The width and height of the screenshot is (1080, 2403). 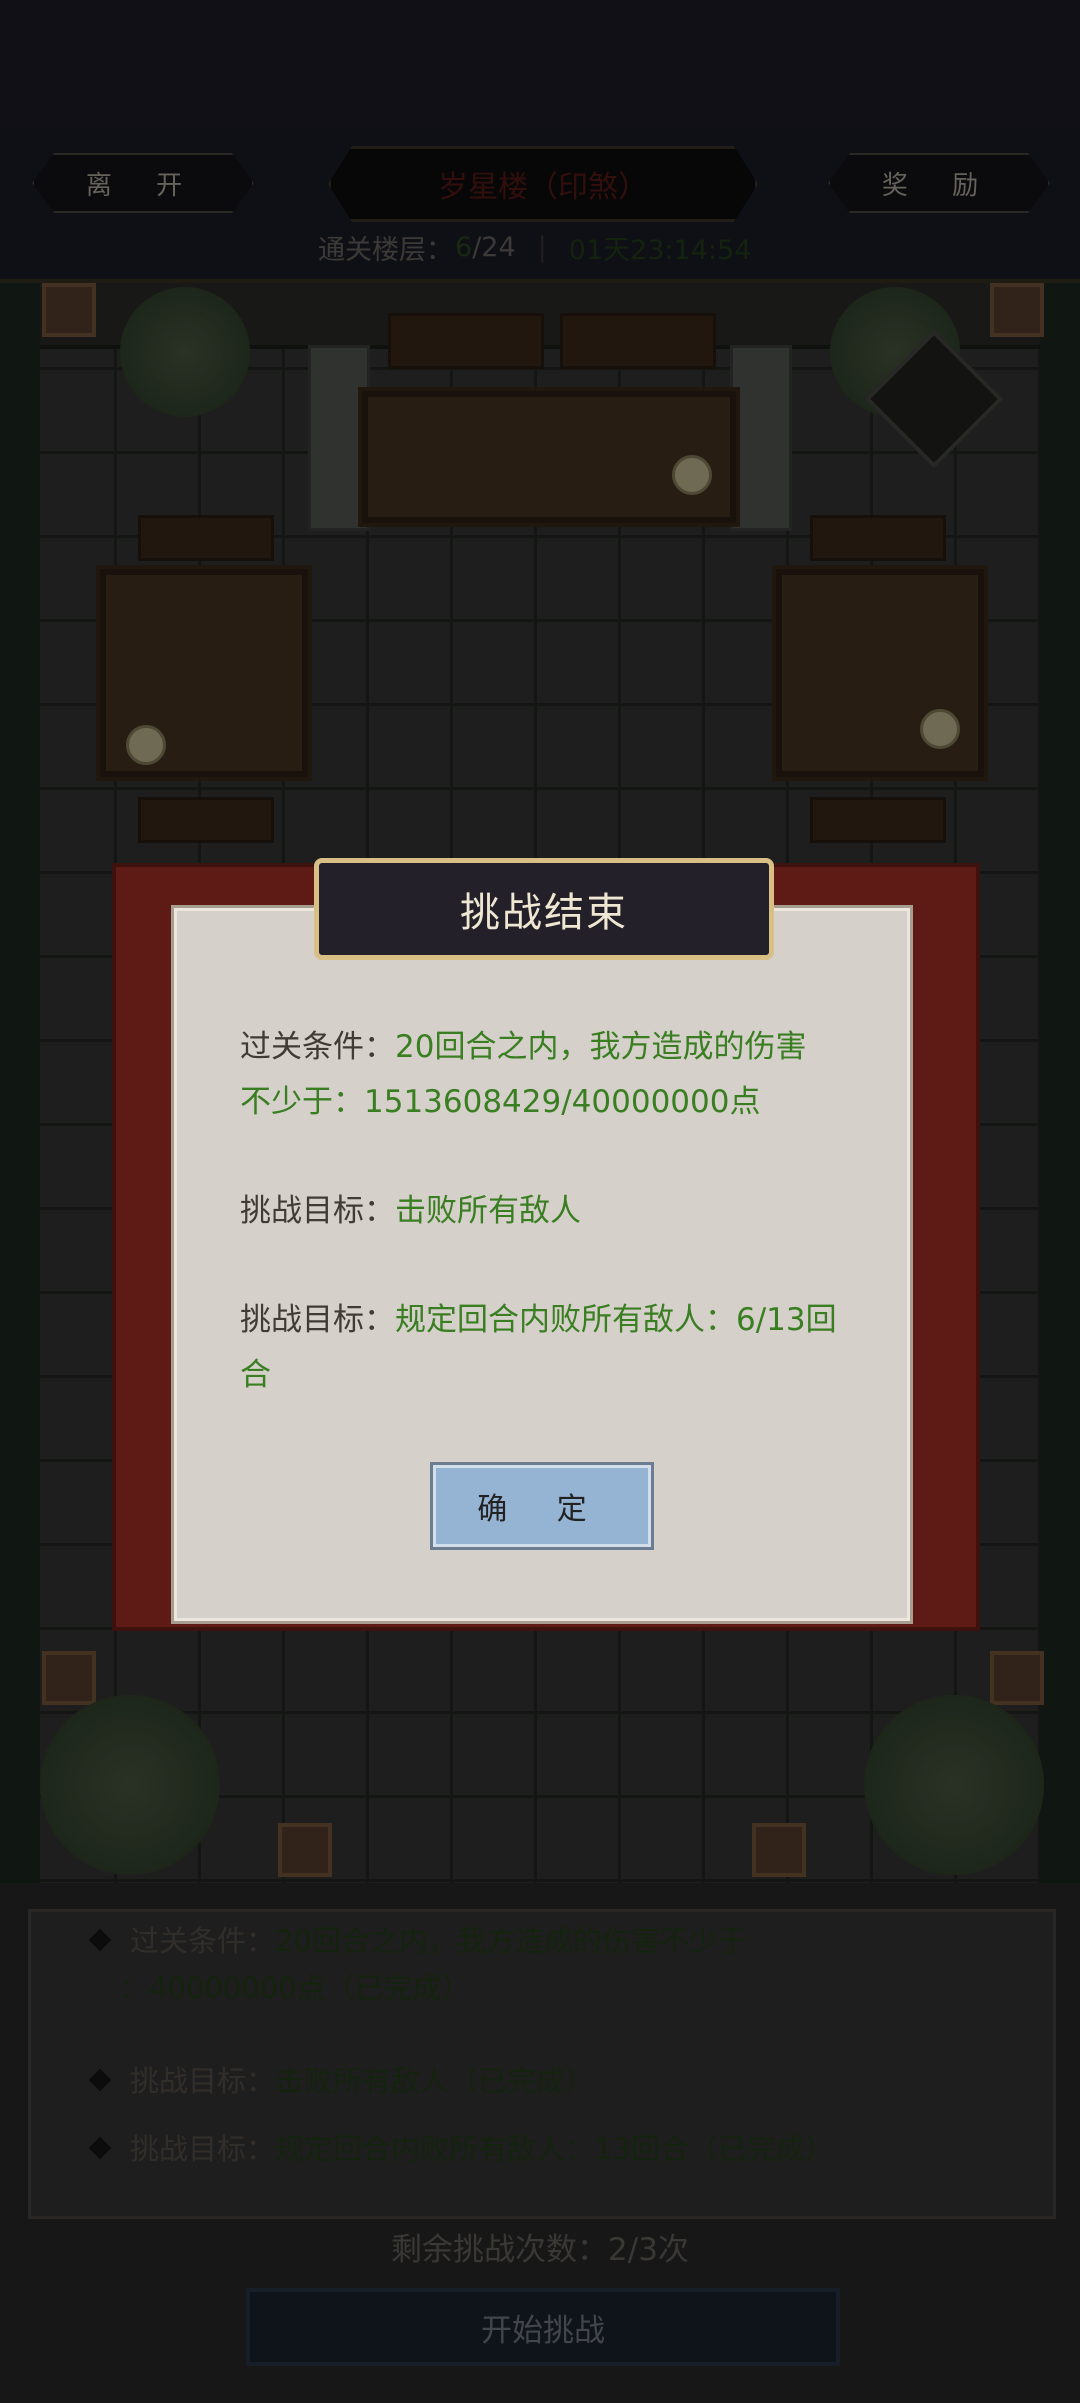 What do you see at coordinates (616, 1320) in the screenshot?
I see `dialog-goal2-text: 规定回合内败所有敌人：6/13回` at bounding box center [616, 1320].